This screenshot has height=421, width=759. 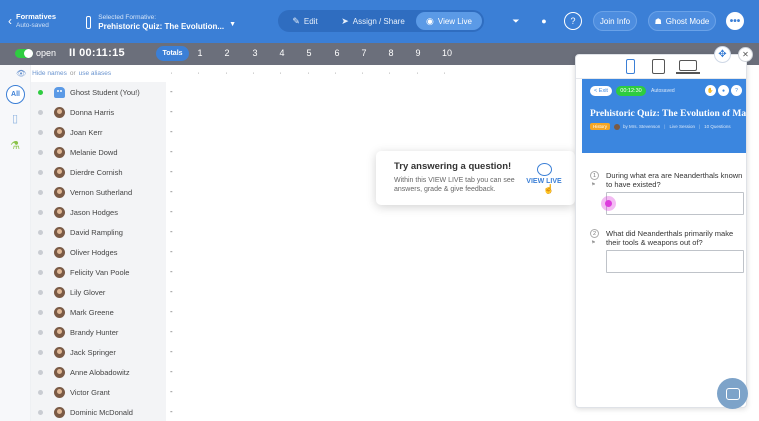 I want to click on author-avatar, so click(x=617, y=126).